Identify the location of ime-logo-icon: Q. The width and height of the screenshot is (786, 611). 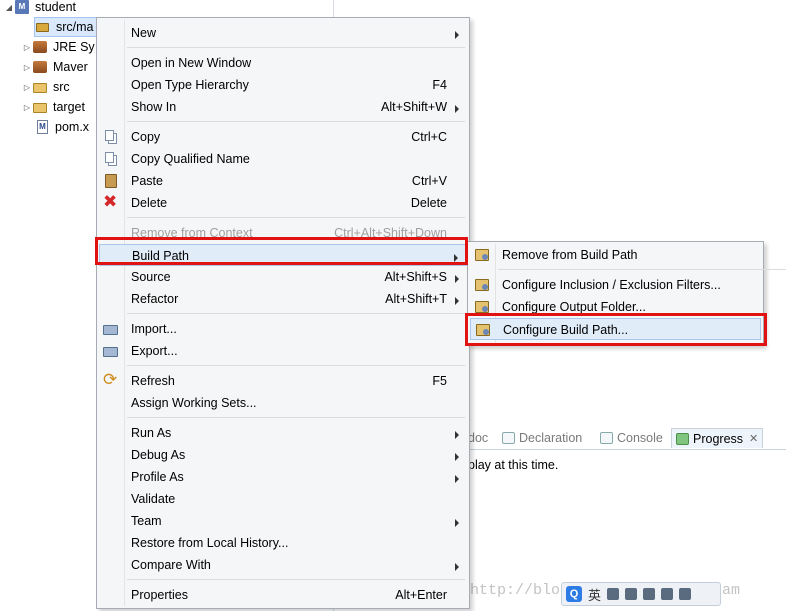
(574, 594).